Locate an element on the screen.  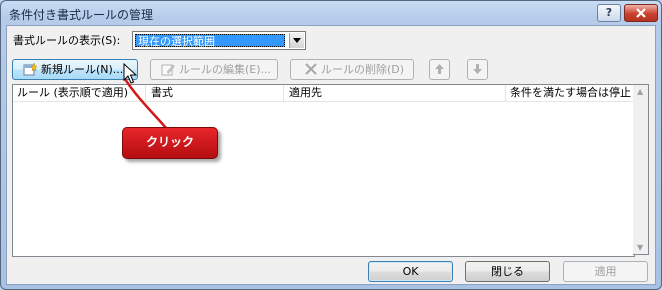
callout-text: クリック is located at coordinates (169, 142).